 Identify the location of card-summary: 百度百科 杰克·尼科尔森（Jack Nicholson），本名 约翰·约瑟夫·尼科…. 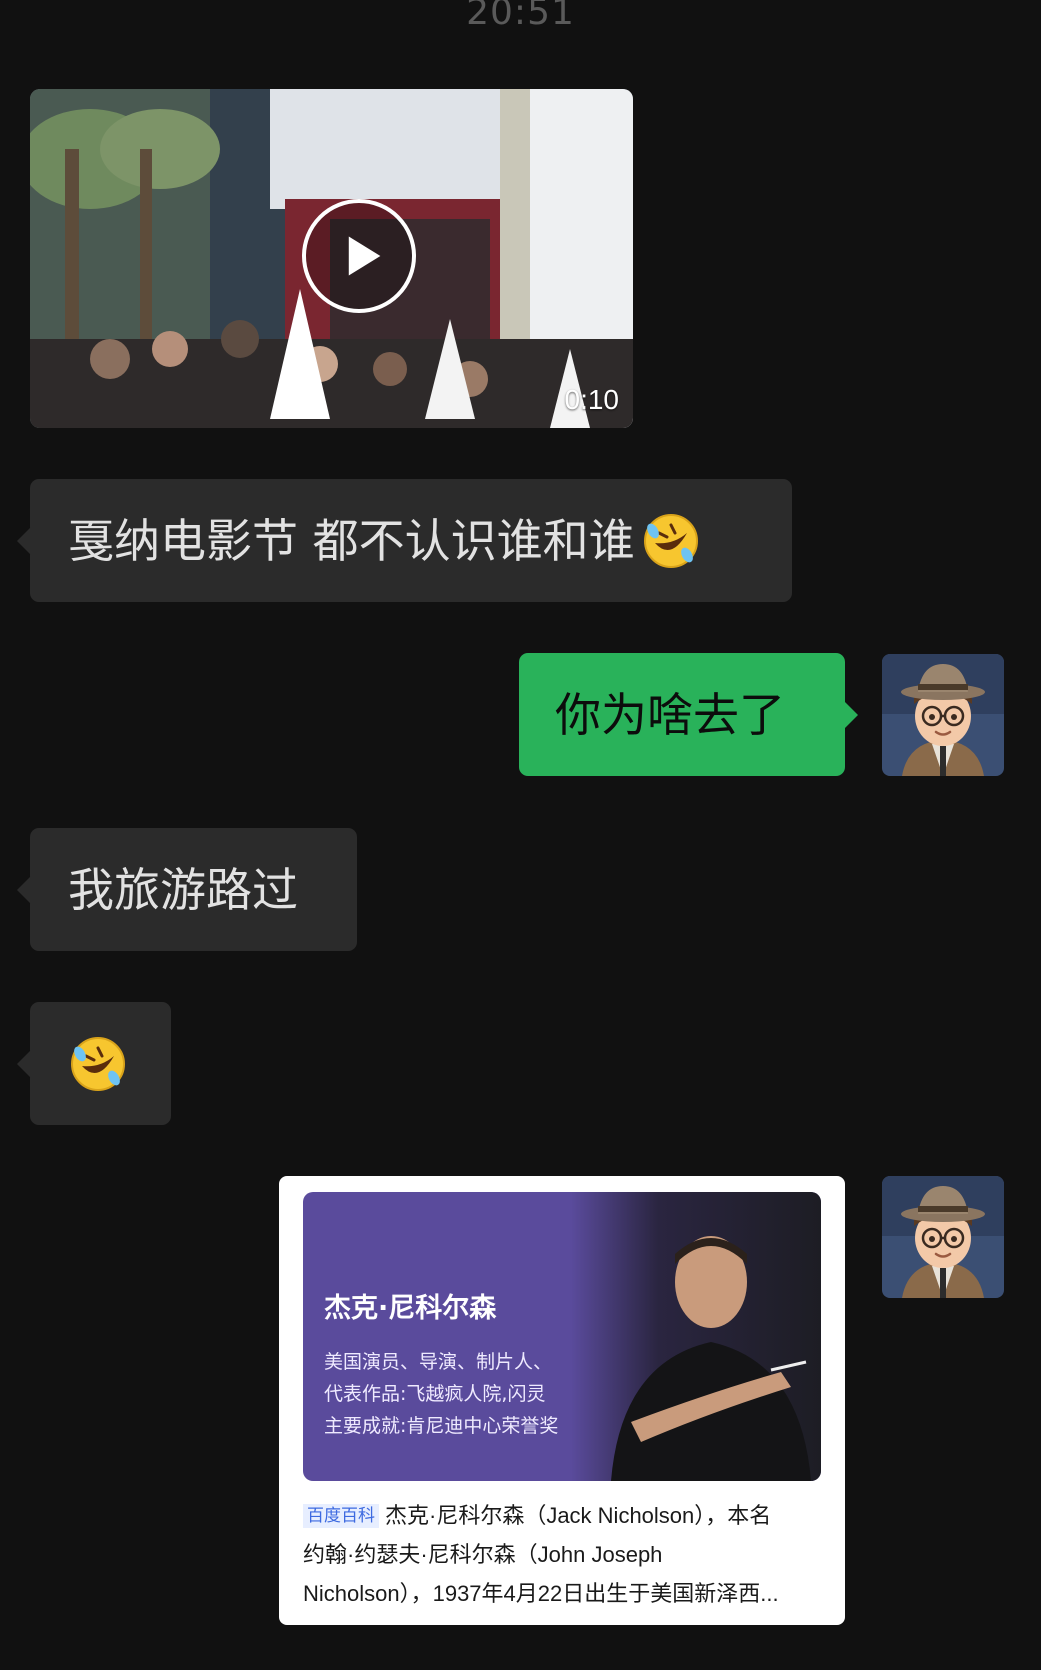
(563, 1554).